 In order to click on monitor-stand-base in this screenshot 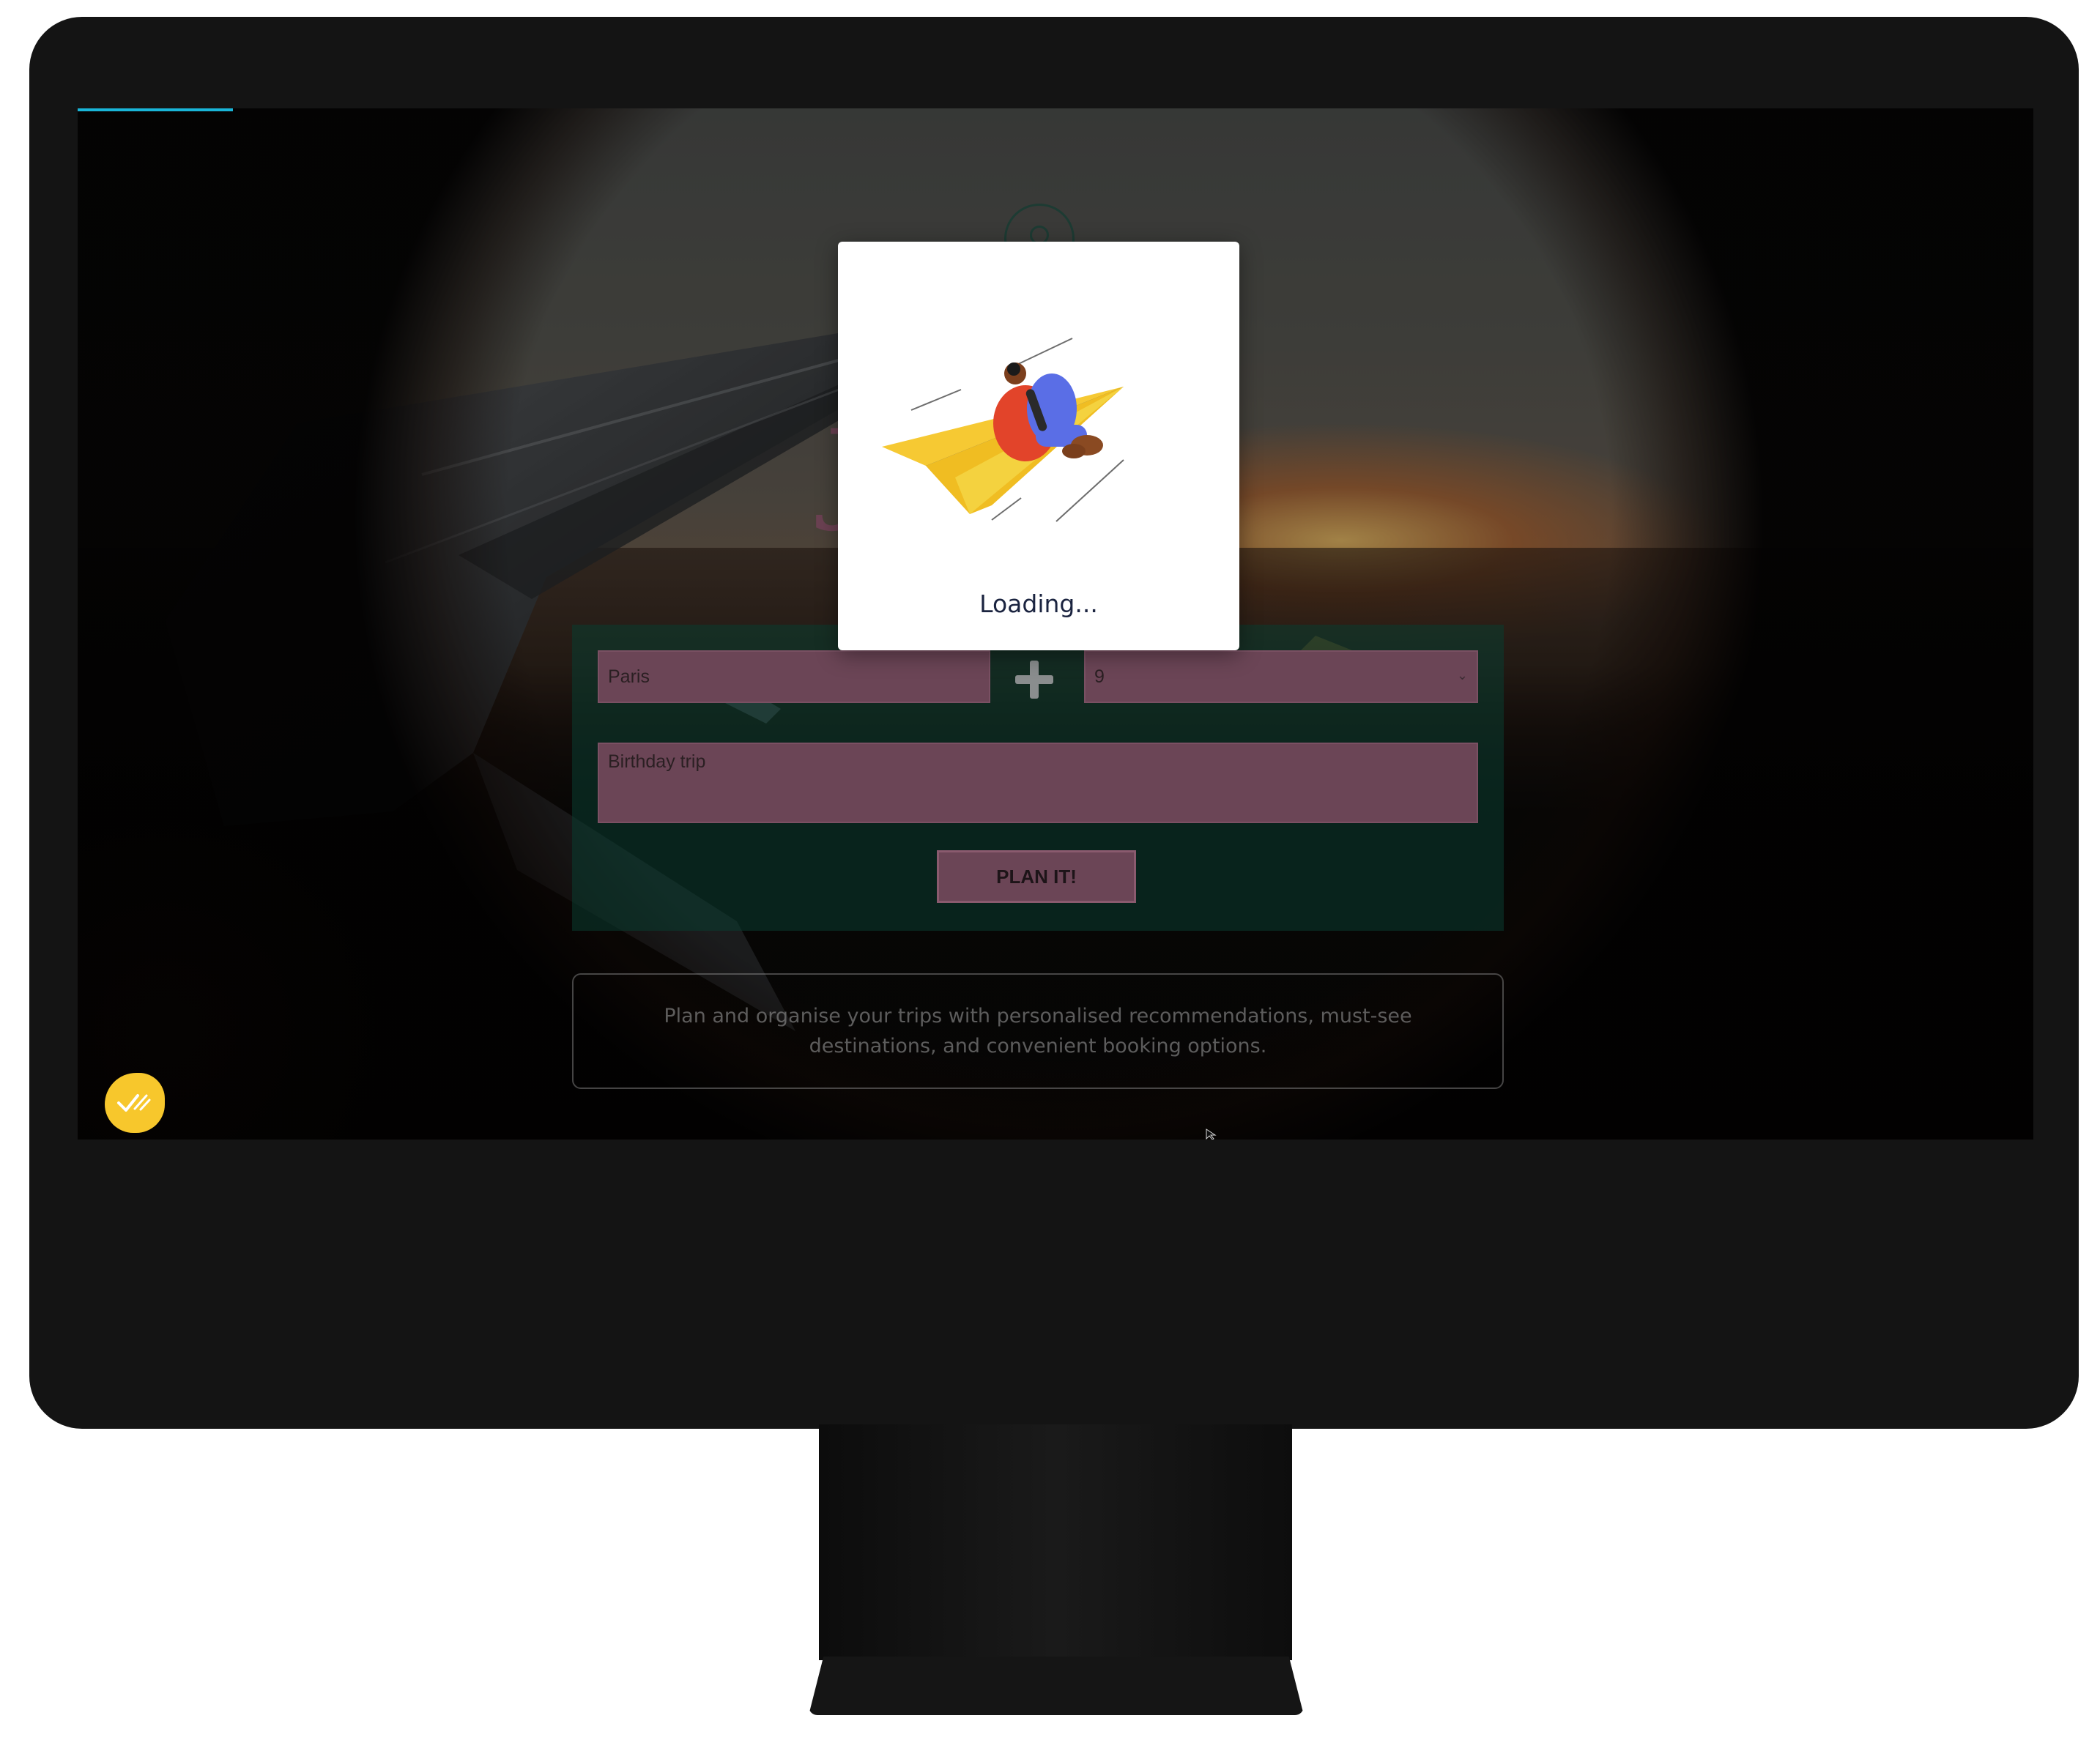, I will do `click(1056, 1686)`.